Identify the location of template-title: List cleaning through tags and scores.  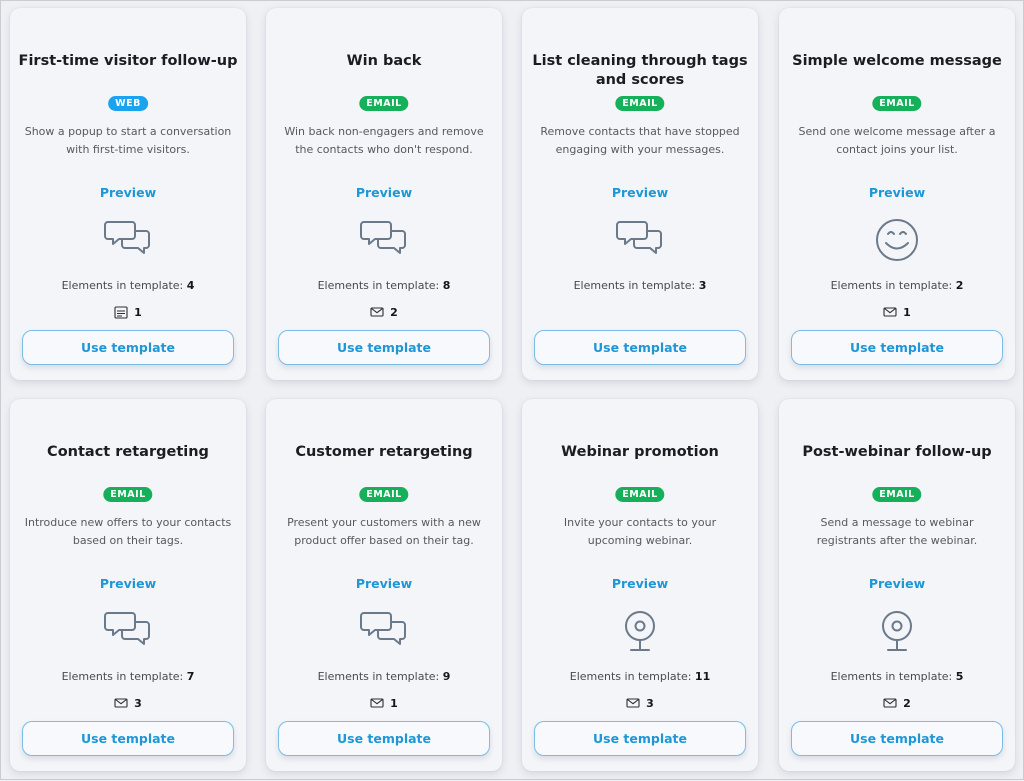
(640, 70).